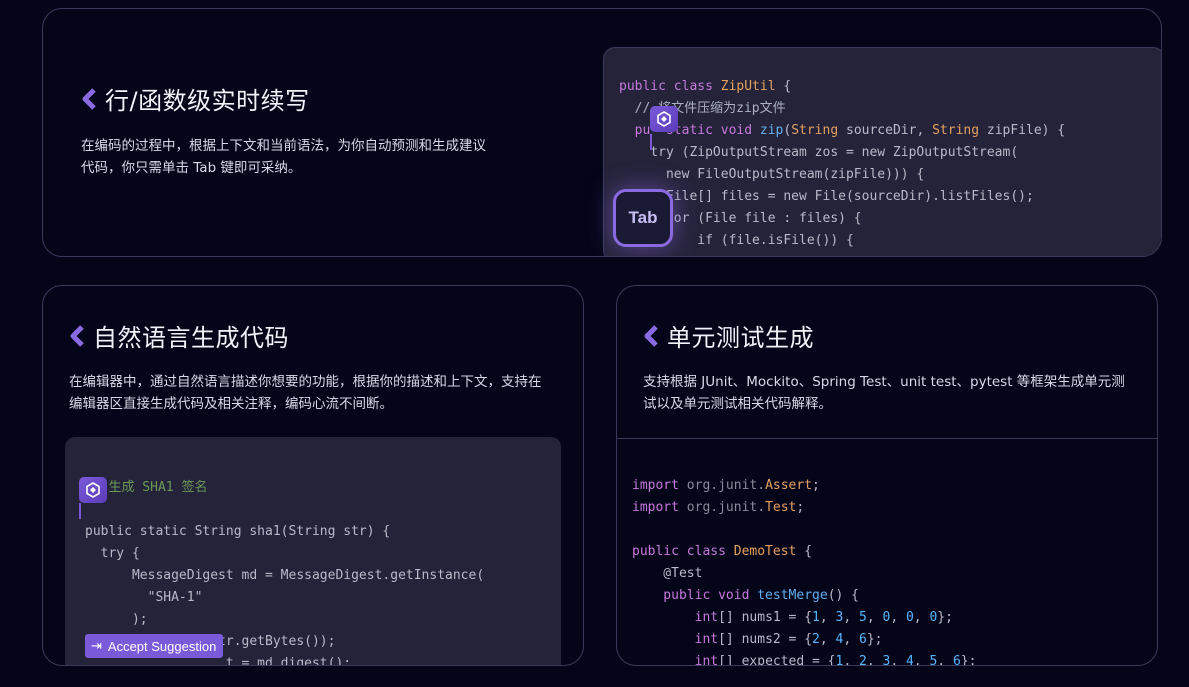 This screenshot has height=687, width=1189. Describe the element at coordinates (283, 146) in the screenshot. I see `description-line: 在编码的过程中，根据上下文和当前语法，为你自动预测和生成建议` at that location.